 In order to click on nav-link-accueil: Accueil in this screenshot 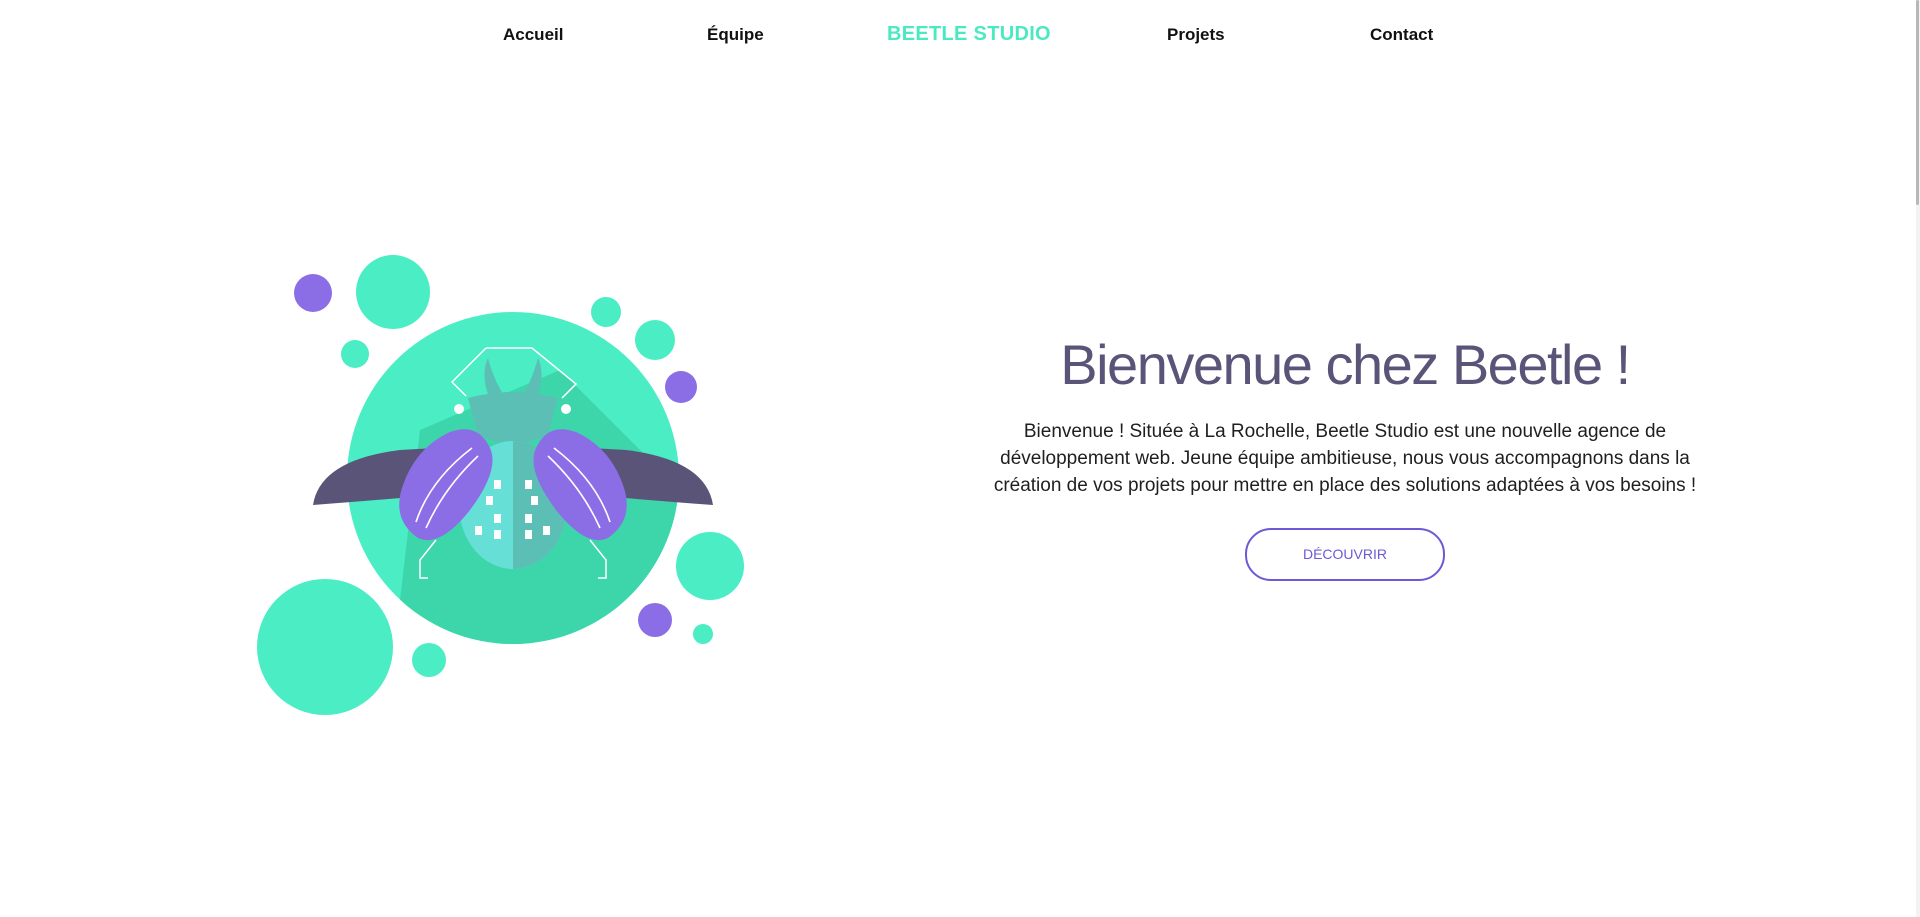, I will do `click(533, 35)`.